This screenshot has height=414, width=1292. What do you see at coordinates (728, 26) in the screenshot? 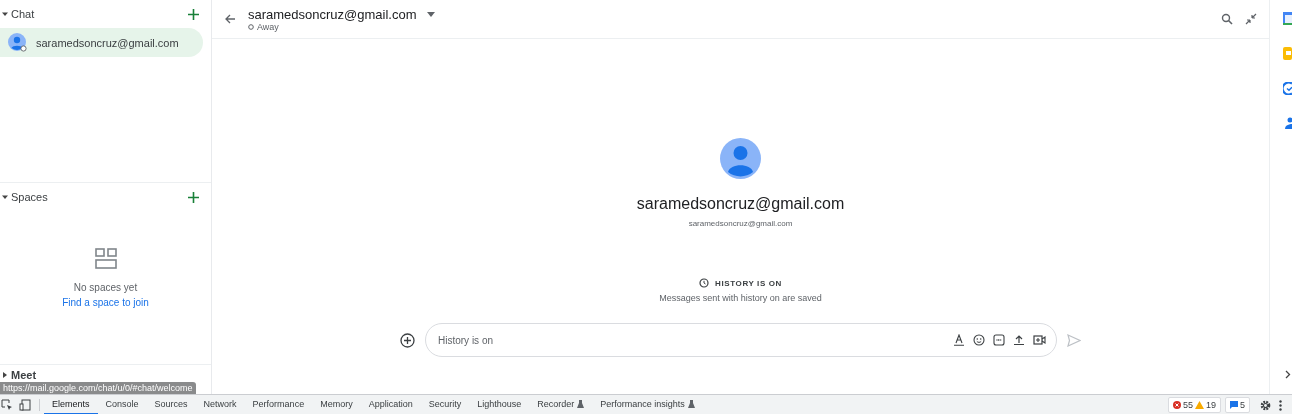
I see `presence-status: Away` at bounding box center [728, 26].